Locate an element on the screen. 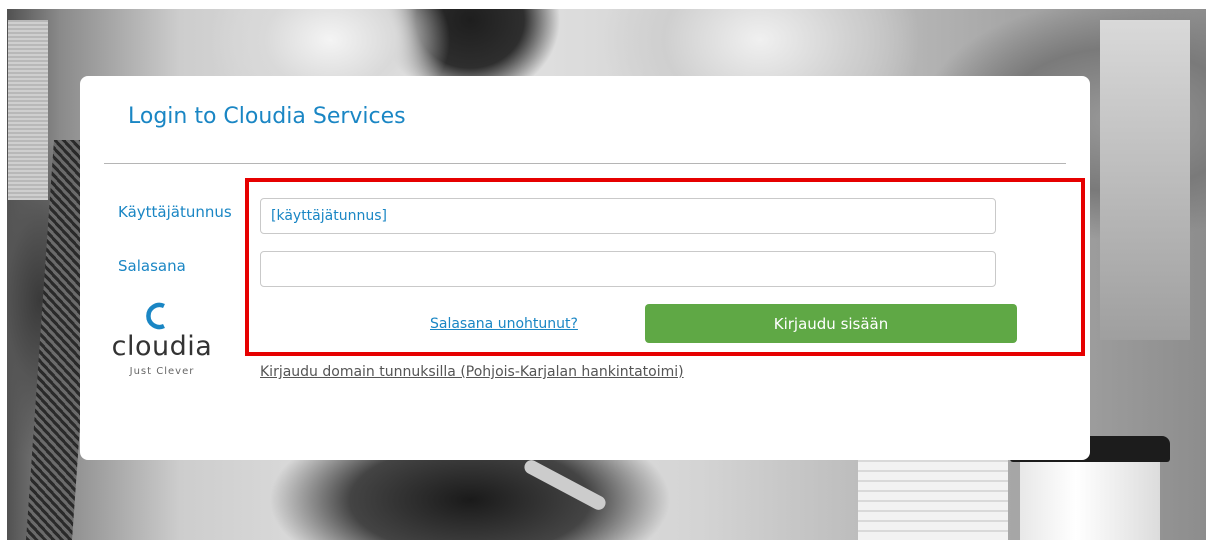 The image size is (1214, 540). page-title: Login to Cloudia Services is located at coordinates (267, 116).